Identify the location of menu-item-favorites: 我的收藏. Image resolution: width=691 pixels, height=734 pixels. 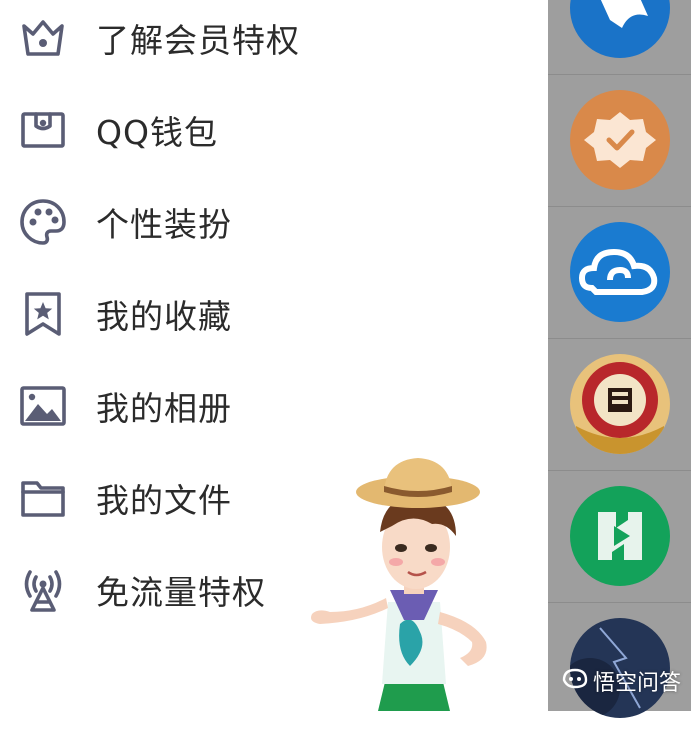
(274, 314).